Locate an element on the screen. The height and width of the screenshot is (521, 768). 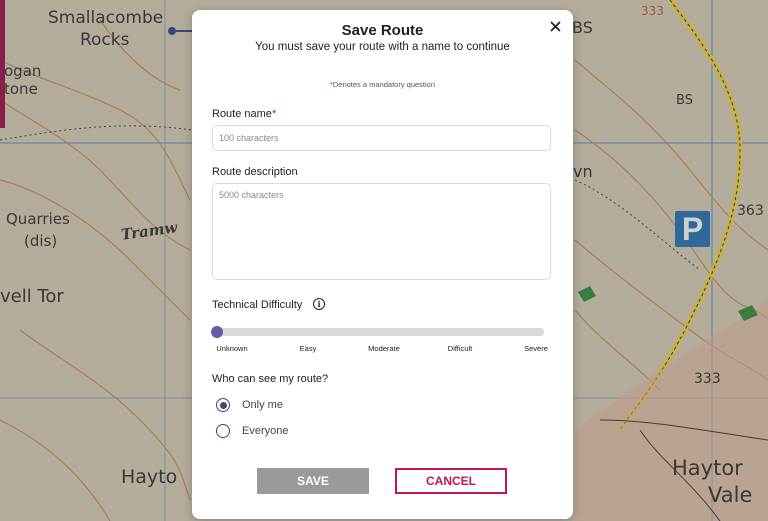
route-description-label: Route description is located at coordinates (255, 172).